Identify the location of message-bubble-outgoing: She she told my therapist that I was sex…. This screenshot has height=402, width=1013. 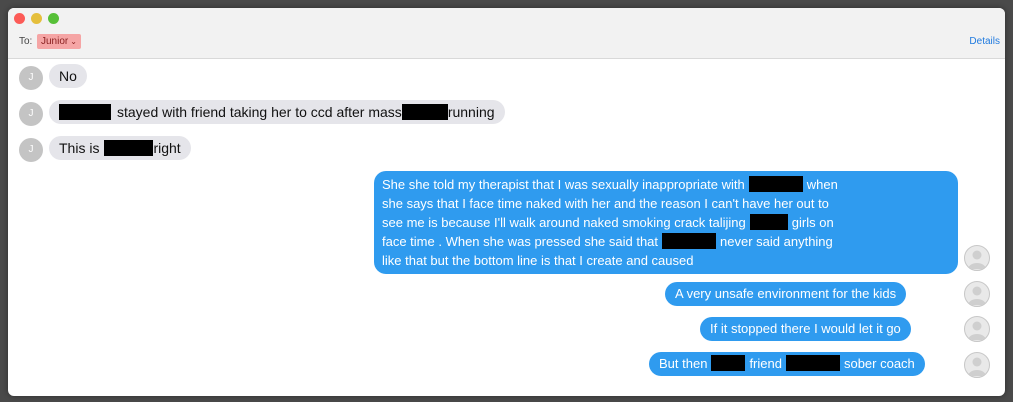
(666, 222).